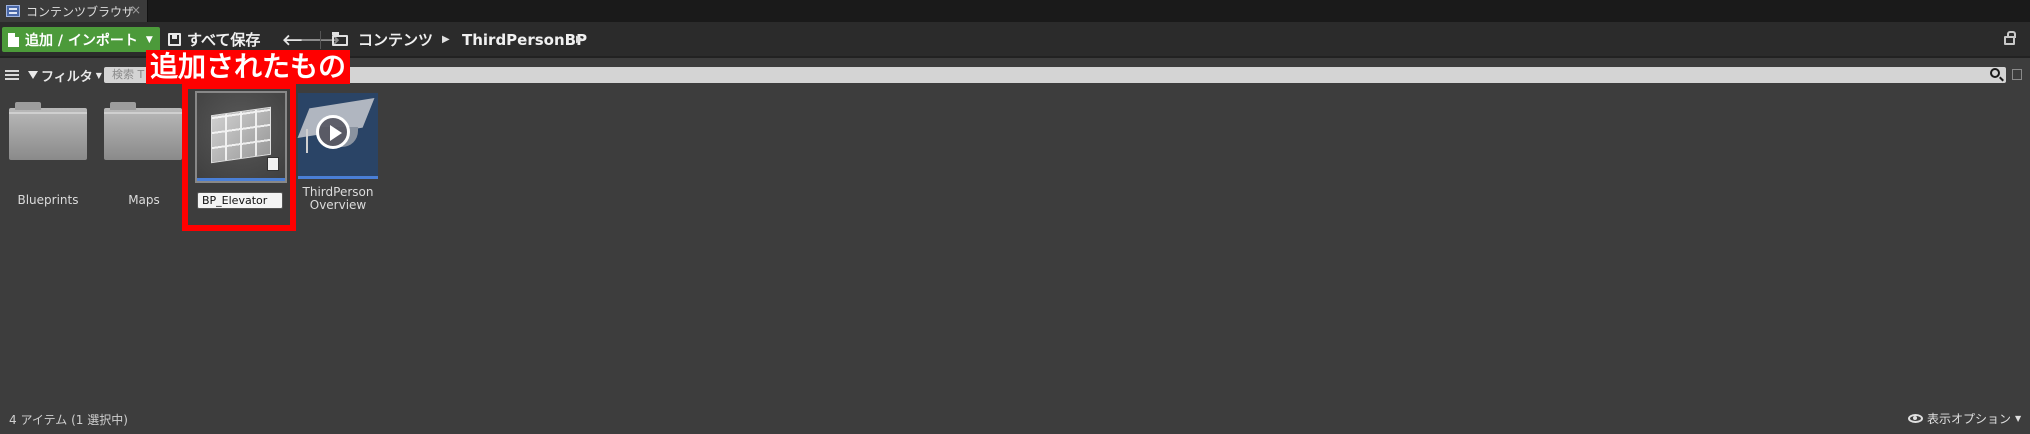  Describe the element at coordinates (80, 11) in the screenshot. I see `tab-title: コンテンツブラウザ` at that location.